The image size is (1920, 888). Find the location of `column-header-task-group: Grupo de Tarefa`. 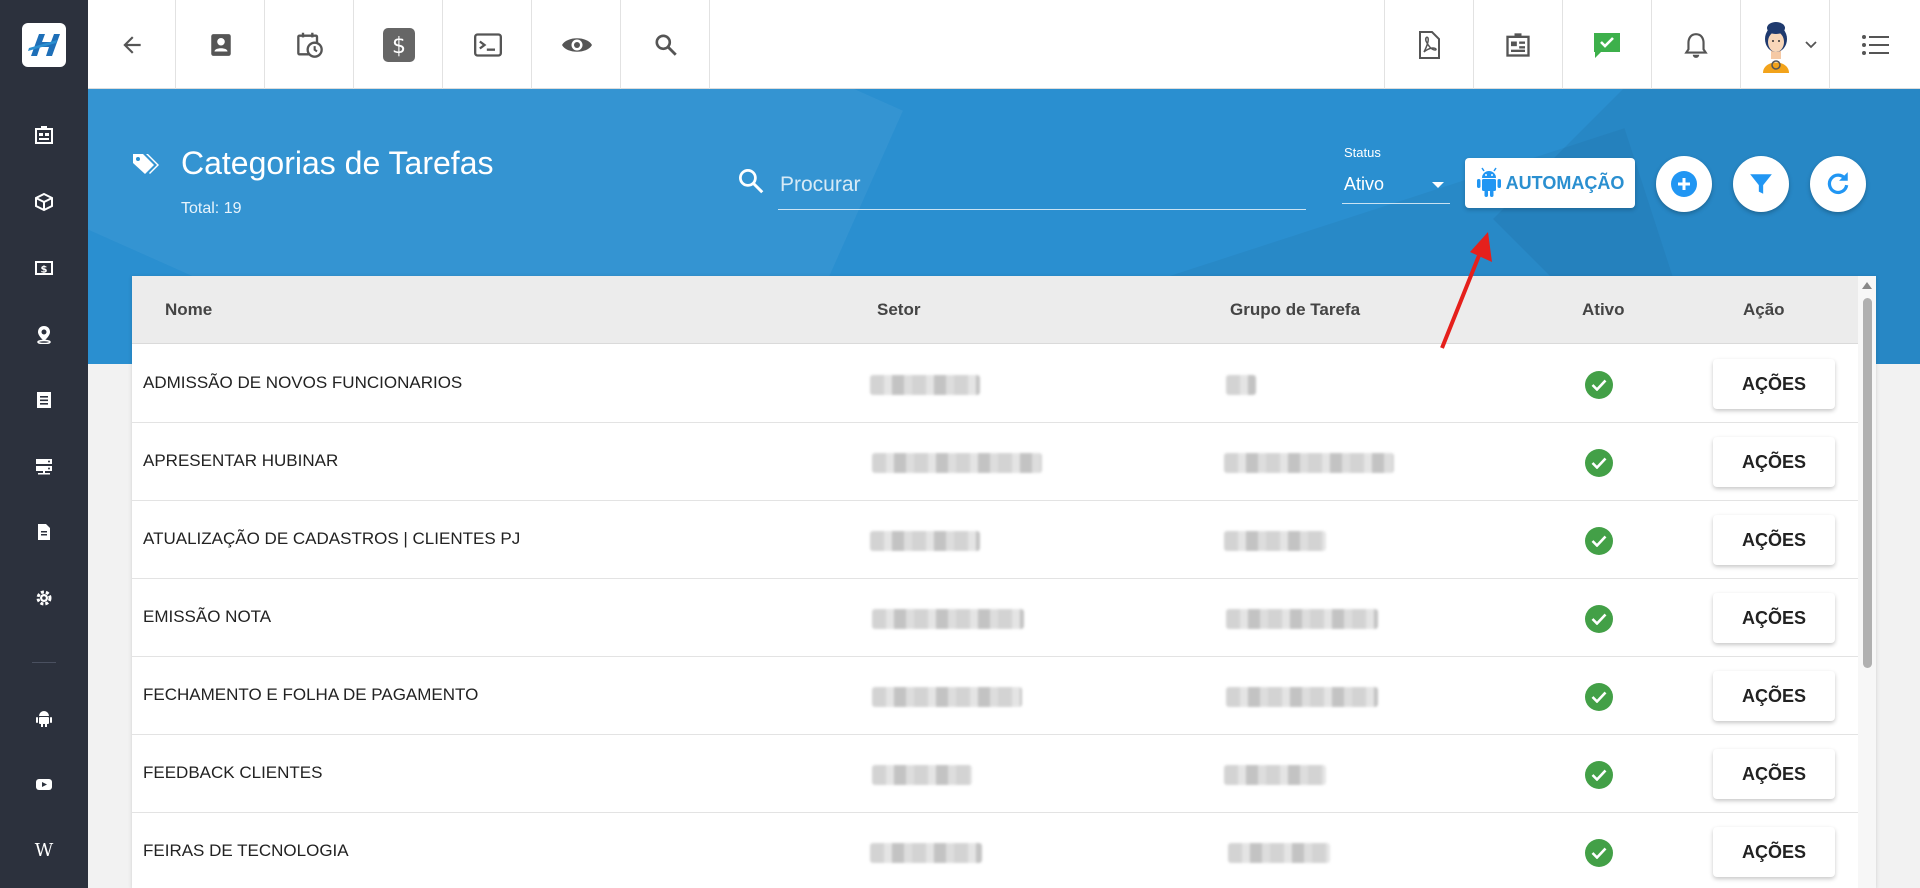

column-header-task-group: Grupo de Tarefa is located at coordinates (1295, 309).